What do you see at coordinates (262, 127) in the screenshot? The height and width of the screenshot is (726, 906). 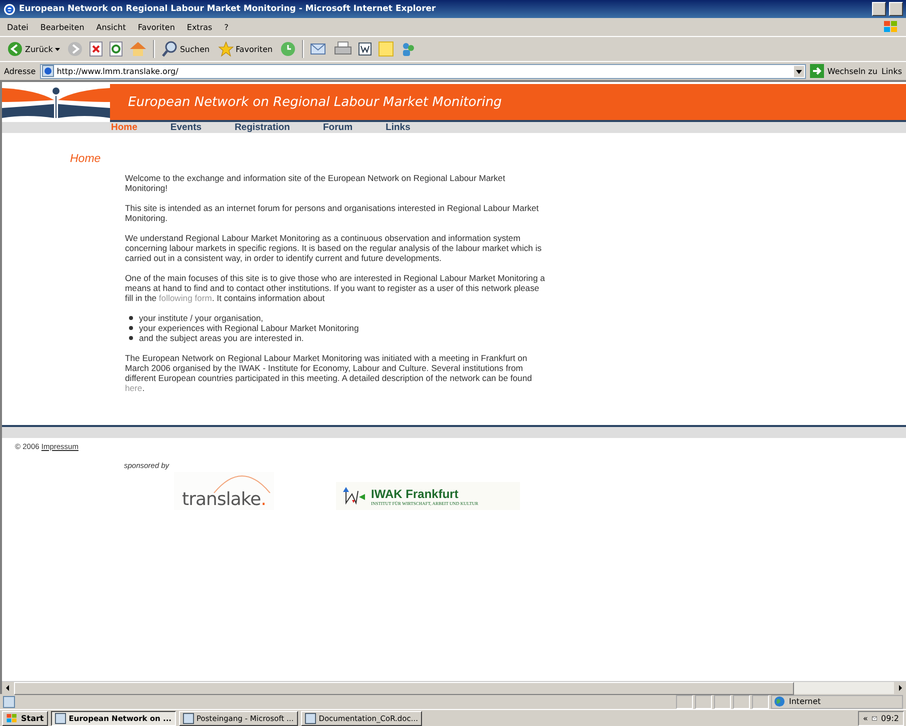 I see `nav-link: Registration` at bounding box center [262, 127].